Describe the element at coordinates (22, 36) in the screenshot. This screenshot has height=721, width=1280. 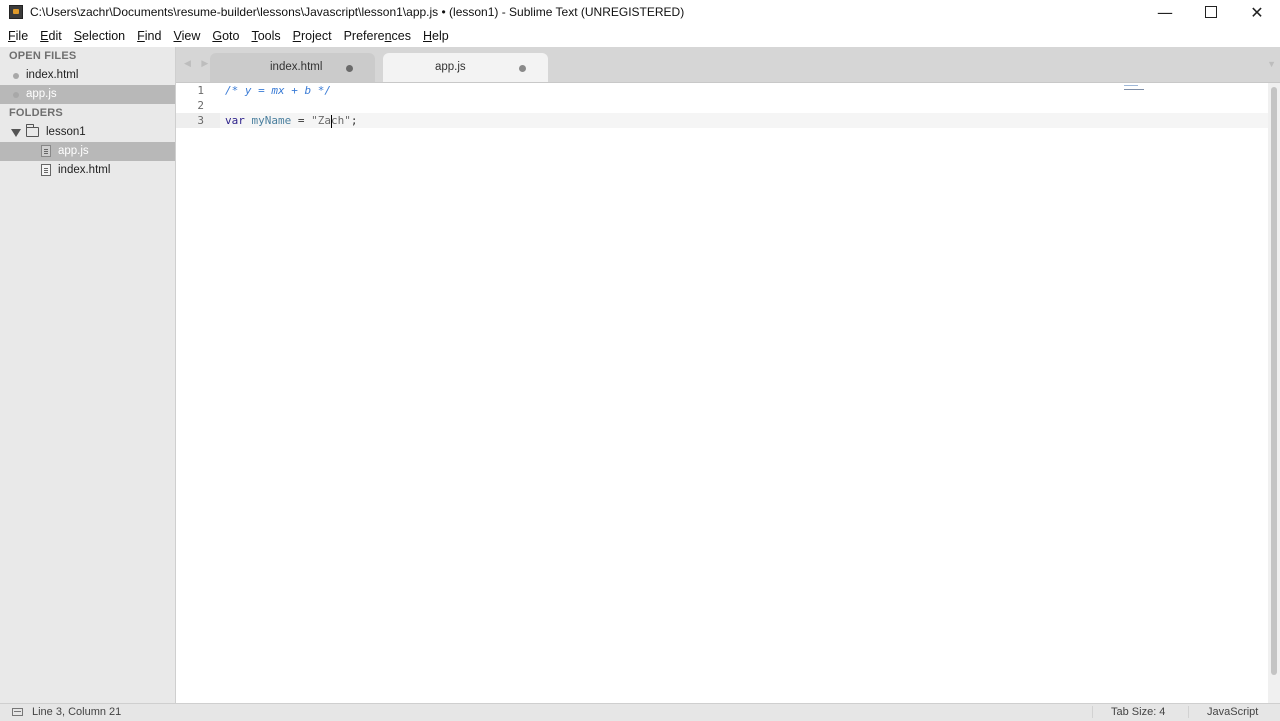
I see `menu-label: ile` at that location.